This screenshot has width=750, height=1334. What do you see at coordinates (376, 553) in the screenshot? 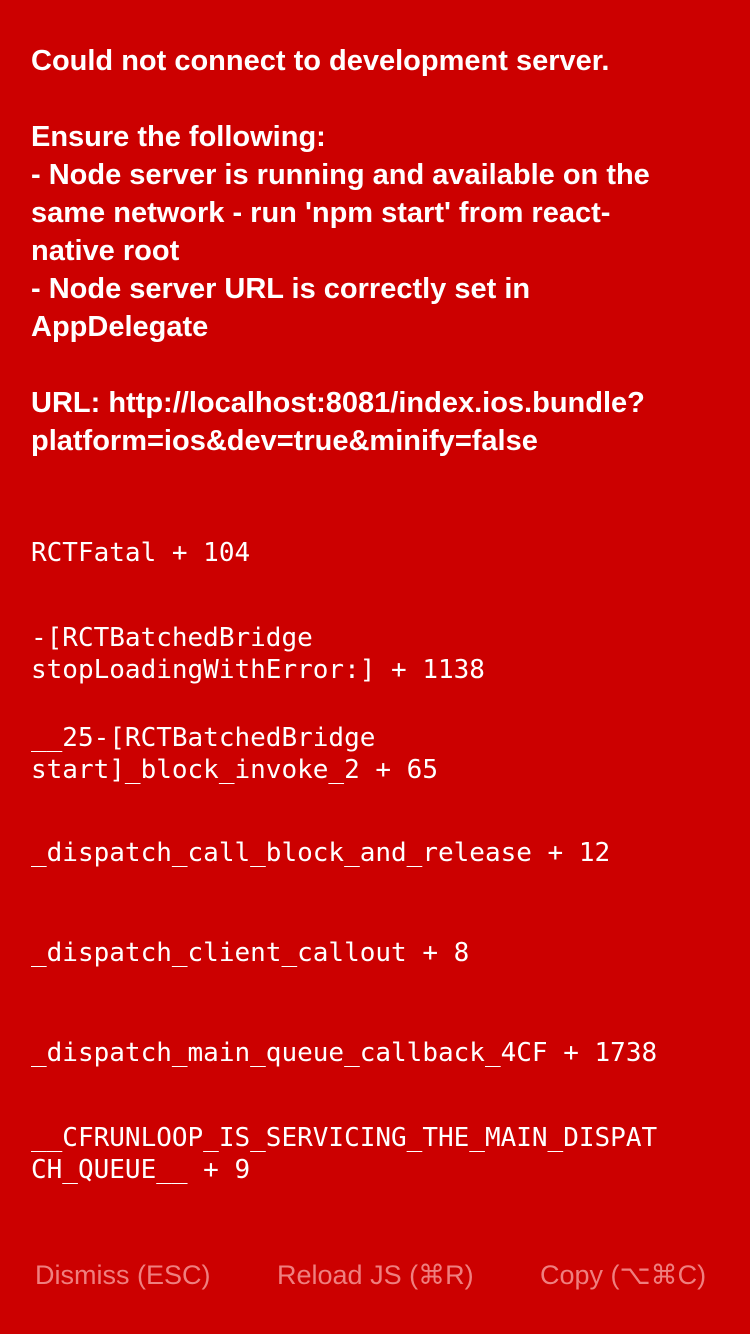
I see `stack-frame: RCTFatal + 104` at bounding box center [376, 553].